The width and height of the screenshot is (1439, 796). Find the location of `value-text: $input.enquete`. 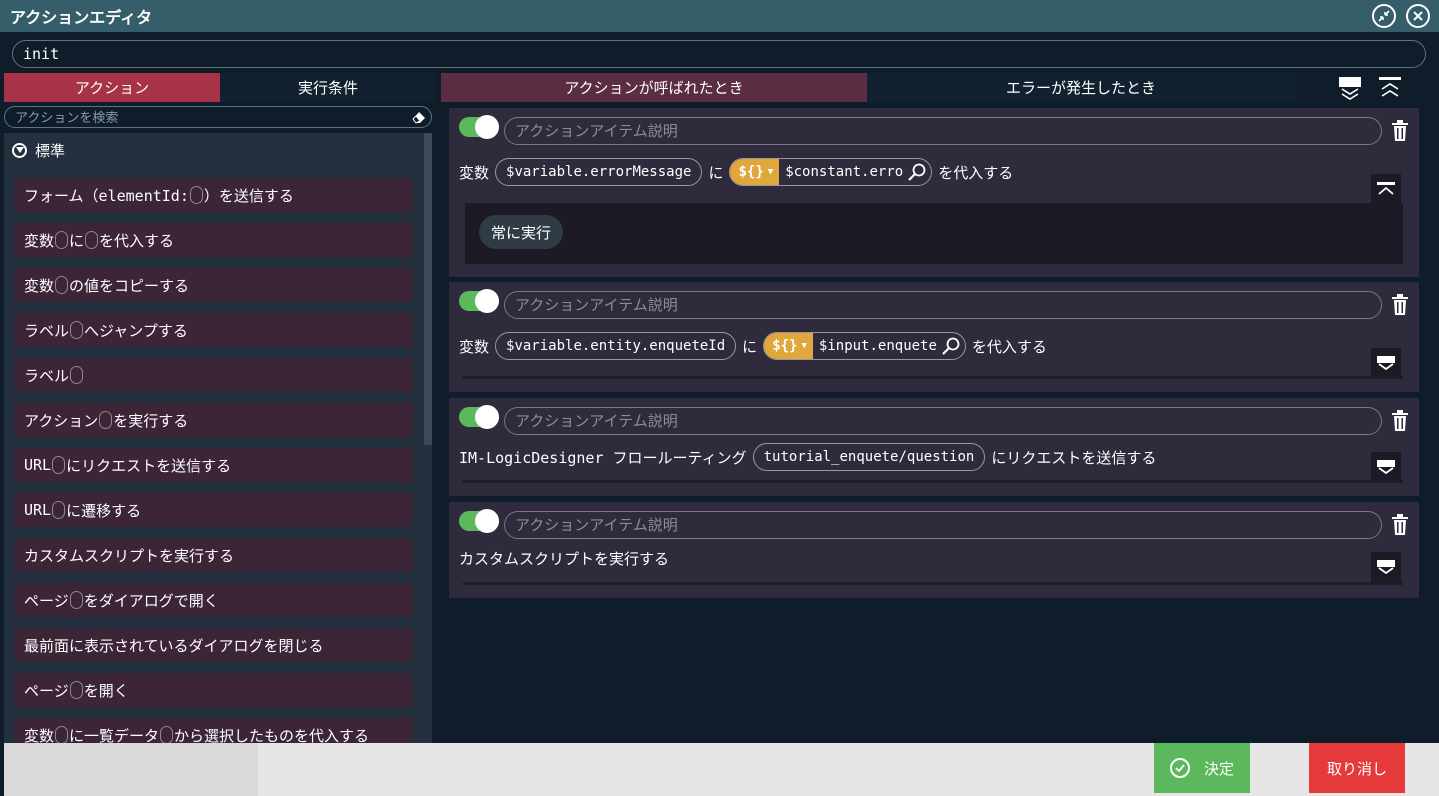

value-text: $input.enquete is located at coordinates (877, 346).